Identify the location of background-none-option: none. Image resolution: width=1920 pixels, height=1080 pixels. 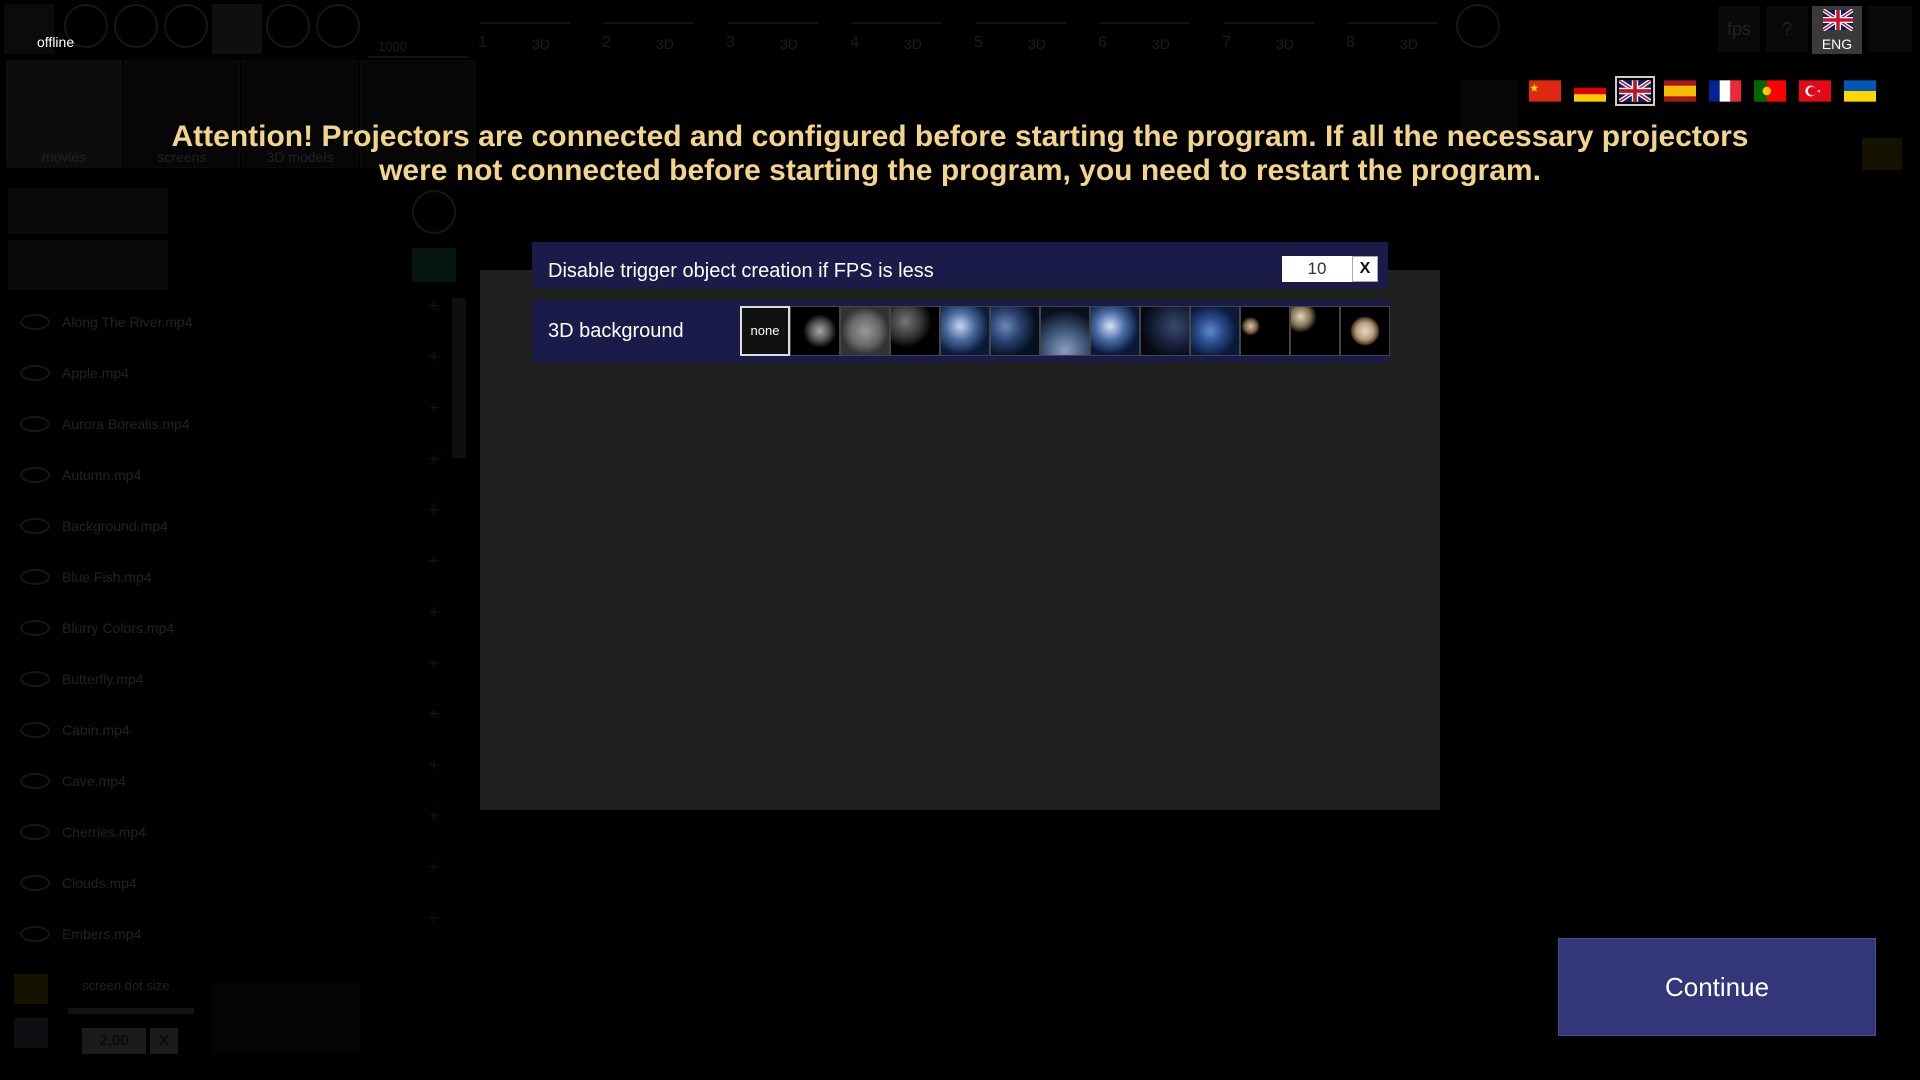
(765, 331).